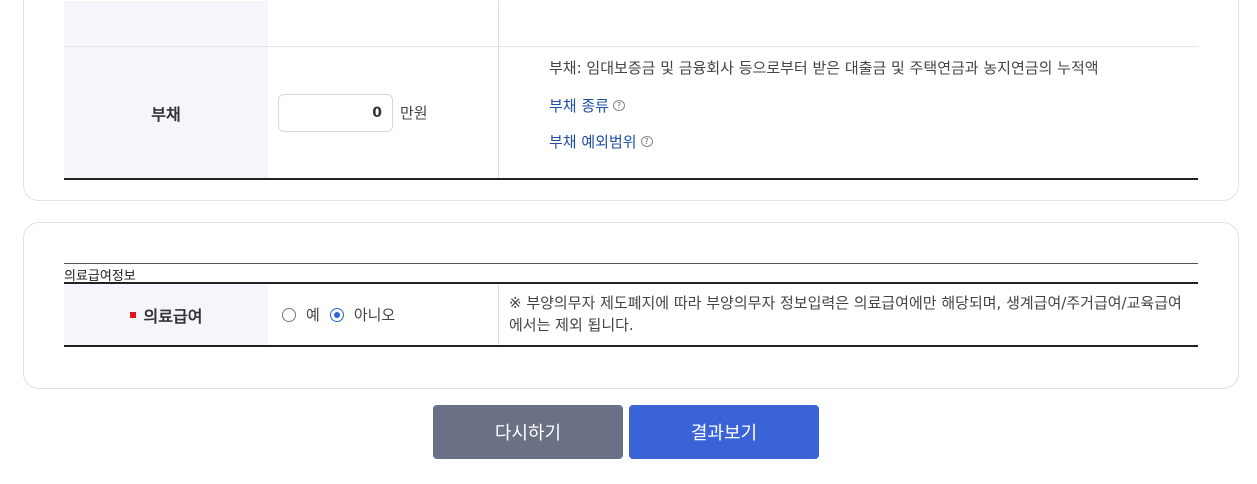 The height and width of the screenshot is (484, 1257). What do you see at coordinates (593, 142) in the screenshot?
I see `debt-exceptions-label: 부채 예외범위` at bounding box center [593, 142].